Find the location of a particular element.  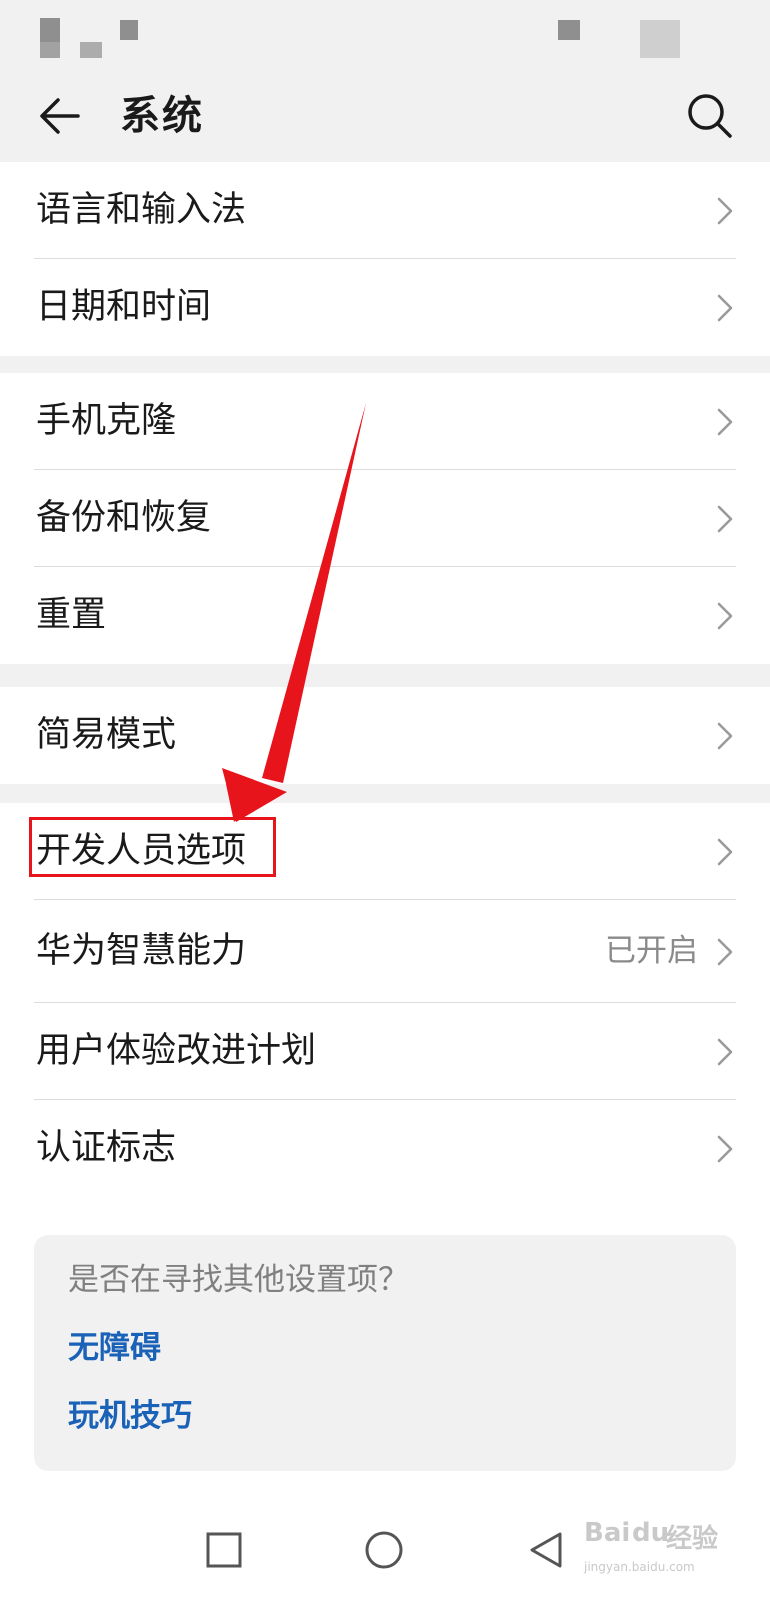

baidu-watermark: Bai du 经验 jingyan.baidu.com is located at coordinates (654, 1545).